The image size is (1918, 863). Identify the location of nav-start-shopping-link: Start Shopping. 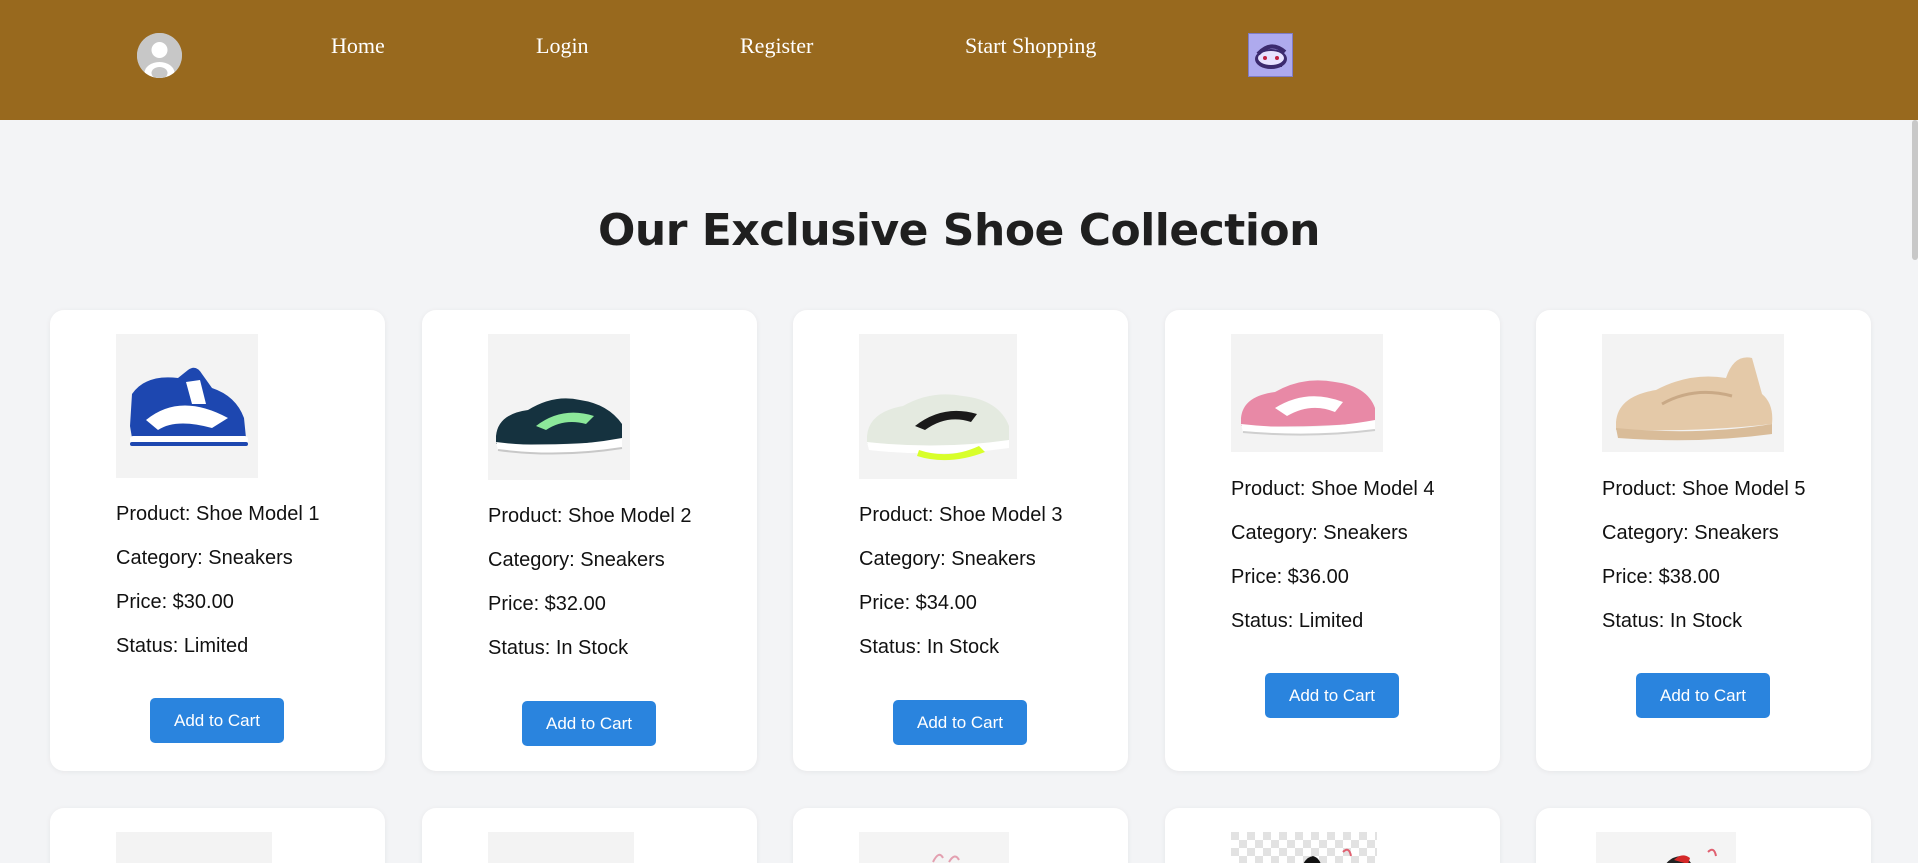
(1030, 46).